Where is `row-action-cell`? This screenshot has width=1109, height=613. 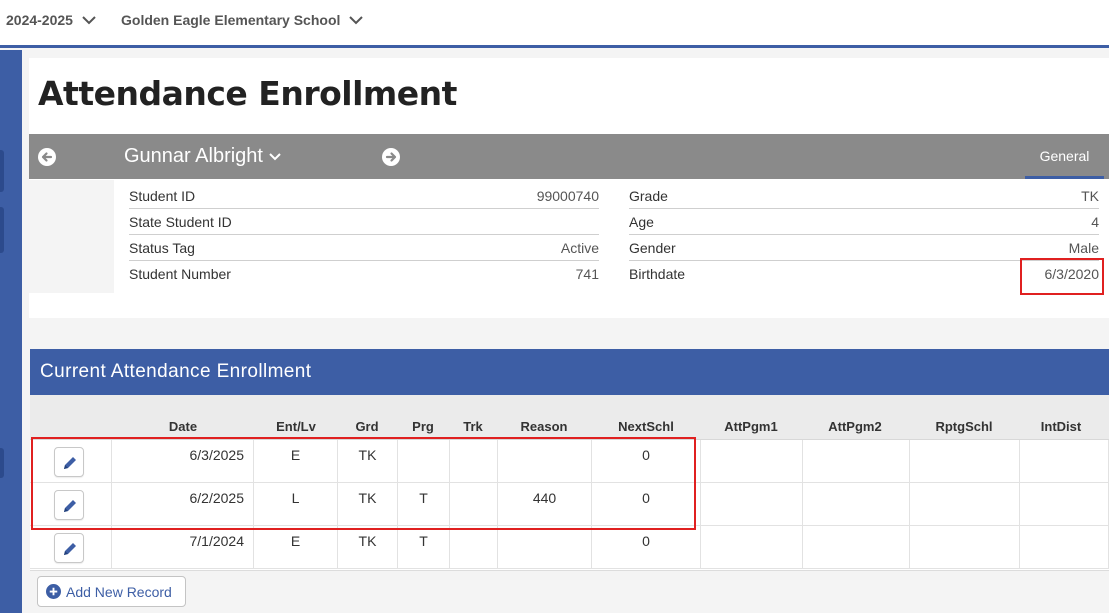
row-action-cell is located at coordinates (71, 547).